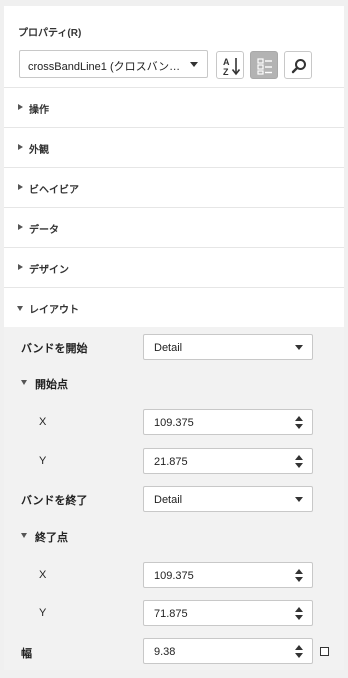  Describe the element at coordinates (168, 500) in the screenshot. I see `end-band-value: Detail` at that location.